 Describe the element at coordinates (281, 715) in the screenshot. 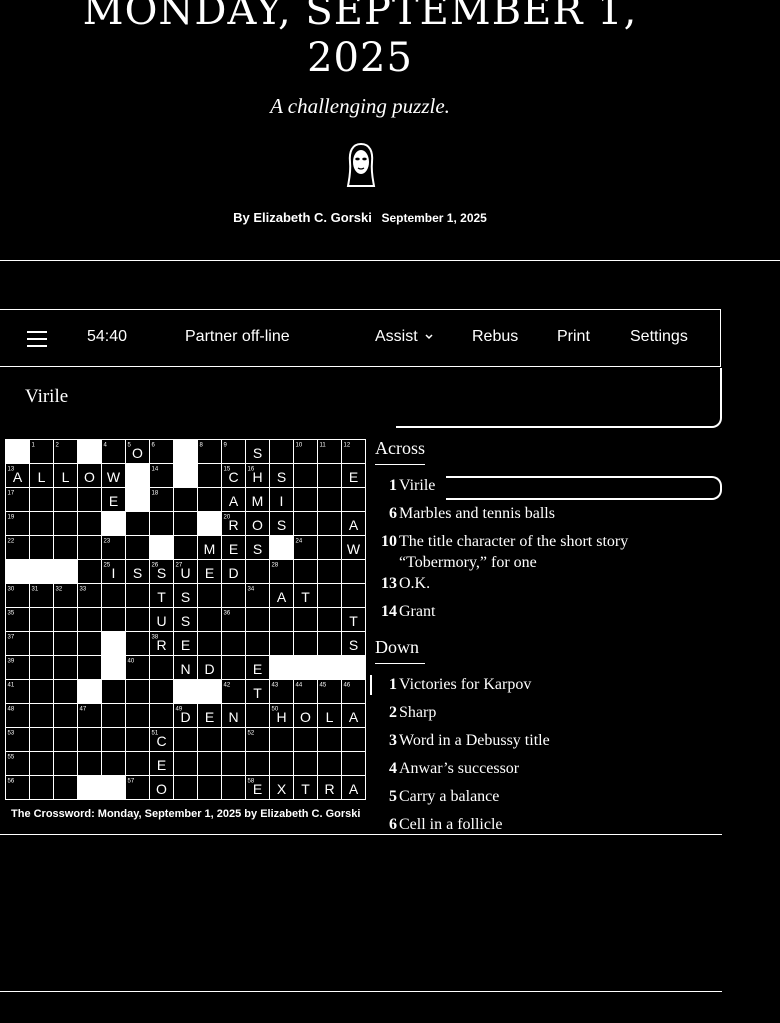

I see `grid-cell: 50H` at that location.